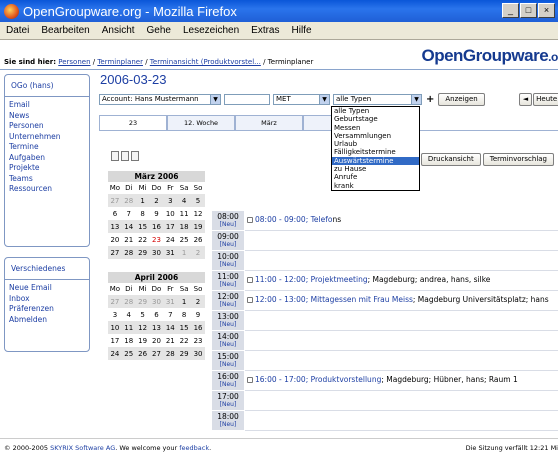  Describe the element at coordinates (375, 128) in the screenshot. I see `type-option: Messen` at that location.